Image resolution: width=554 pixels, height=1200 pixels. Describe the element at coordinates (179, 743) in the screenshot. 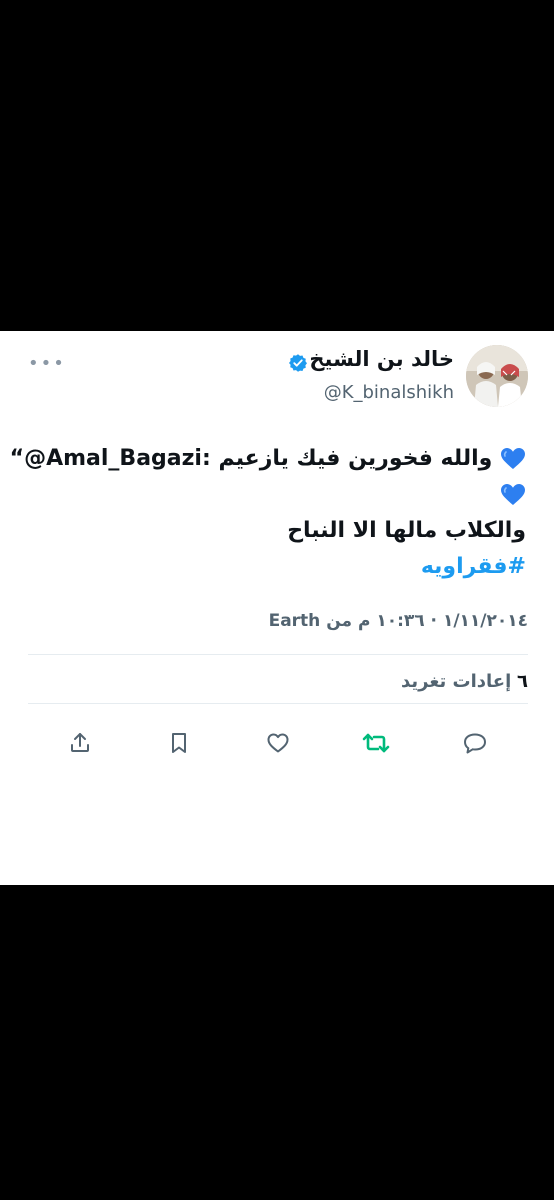

I see `bookmark-icon` at that location.